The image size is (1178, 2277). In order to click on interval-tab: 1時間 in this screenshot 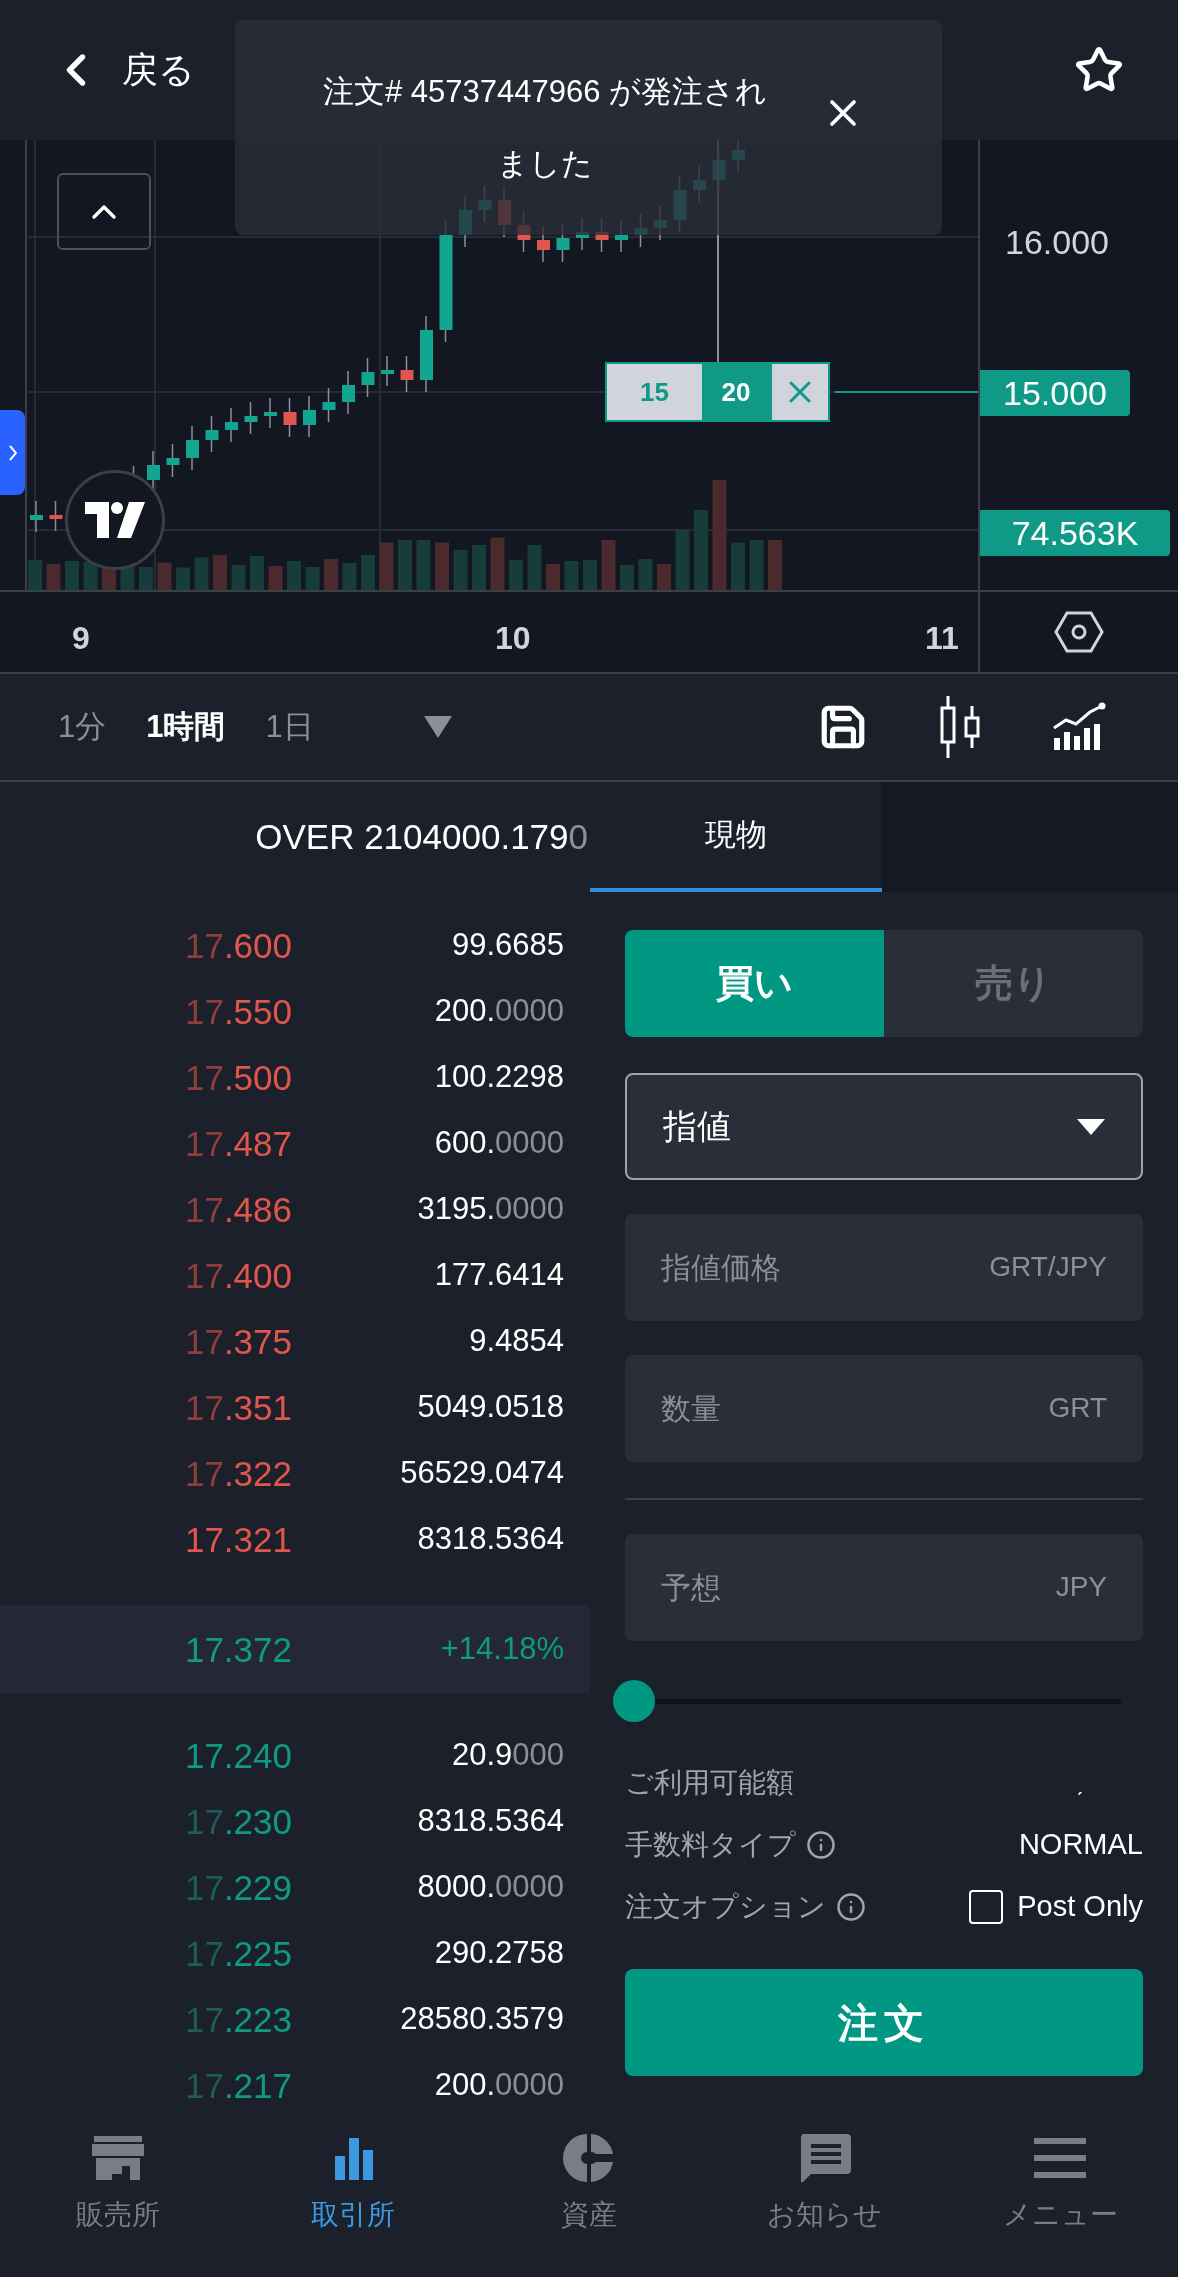, I will do `click(186, 727)`.